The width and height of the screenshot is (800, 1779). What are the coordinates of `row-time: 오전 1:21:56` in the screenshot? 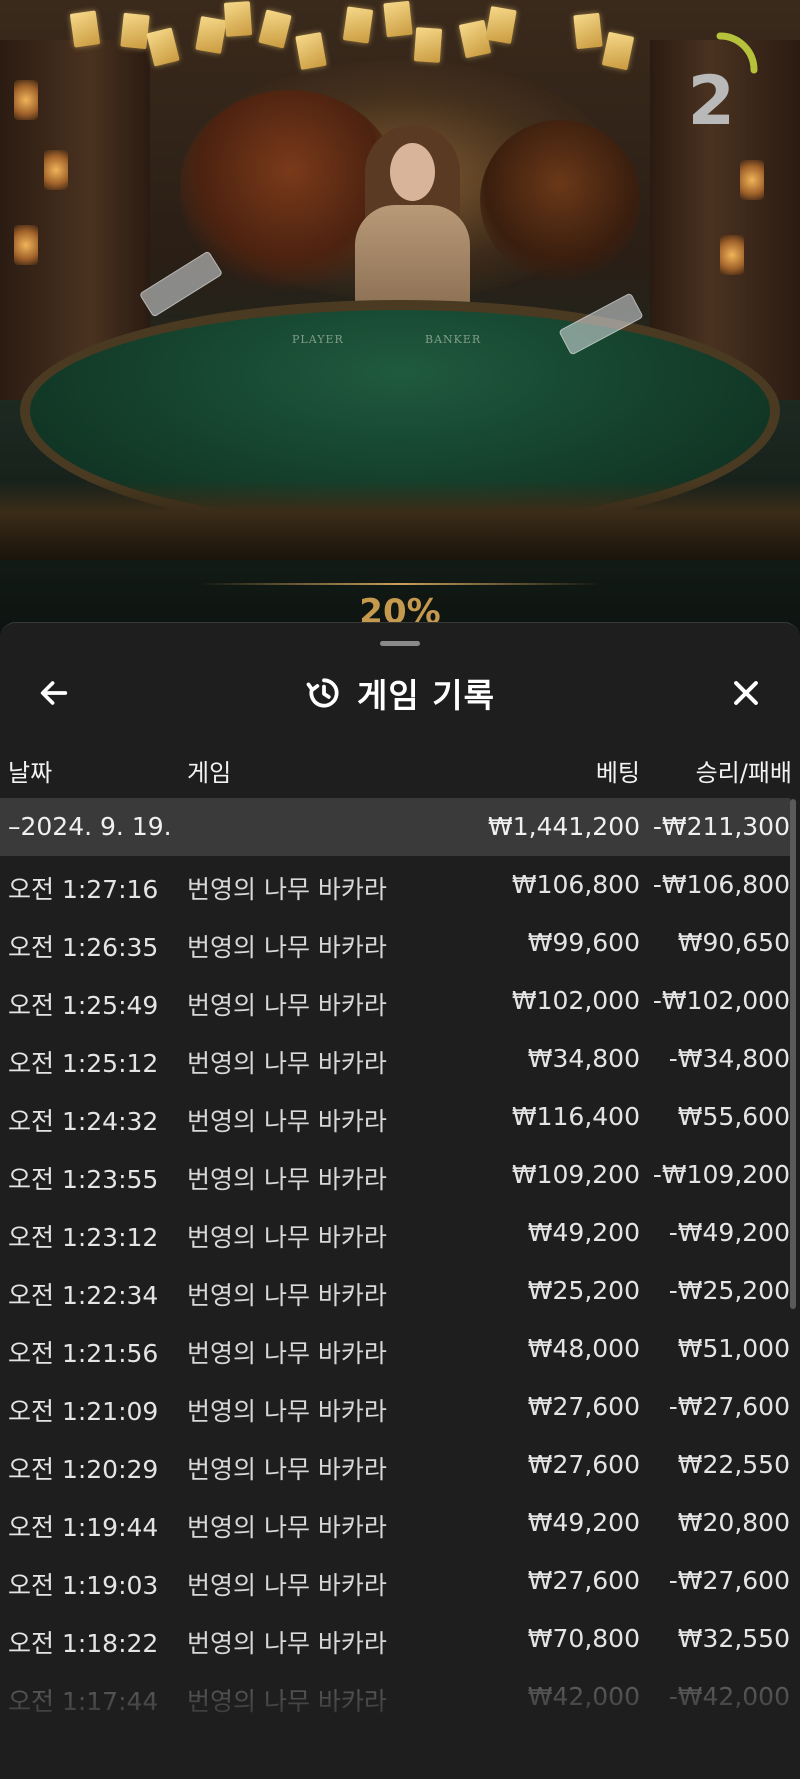 It's located at (83, 1353).